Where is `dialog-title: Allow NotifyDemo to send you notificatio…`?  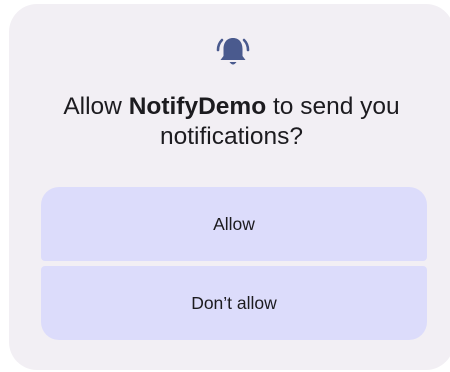 dialog-title: Allow NotifyDemo to send you notificatio… is located at coordinates (231, 121).